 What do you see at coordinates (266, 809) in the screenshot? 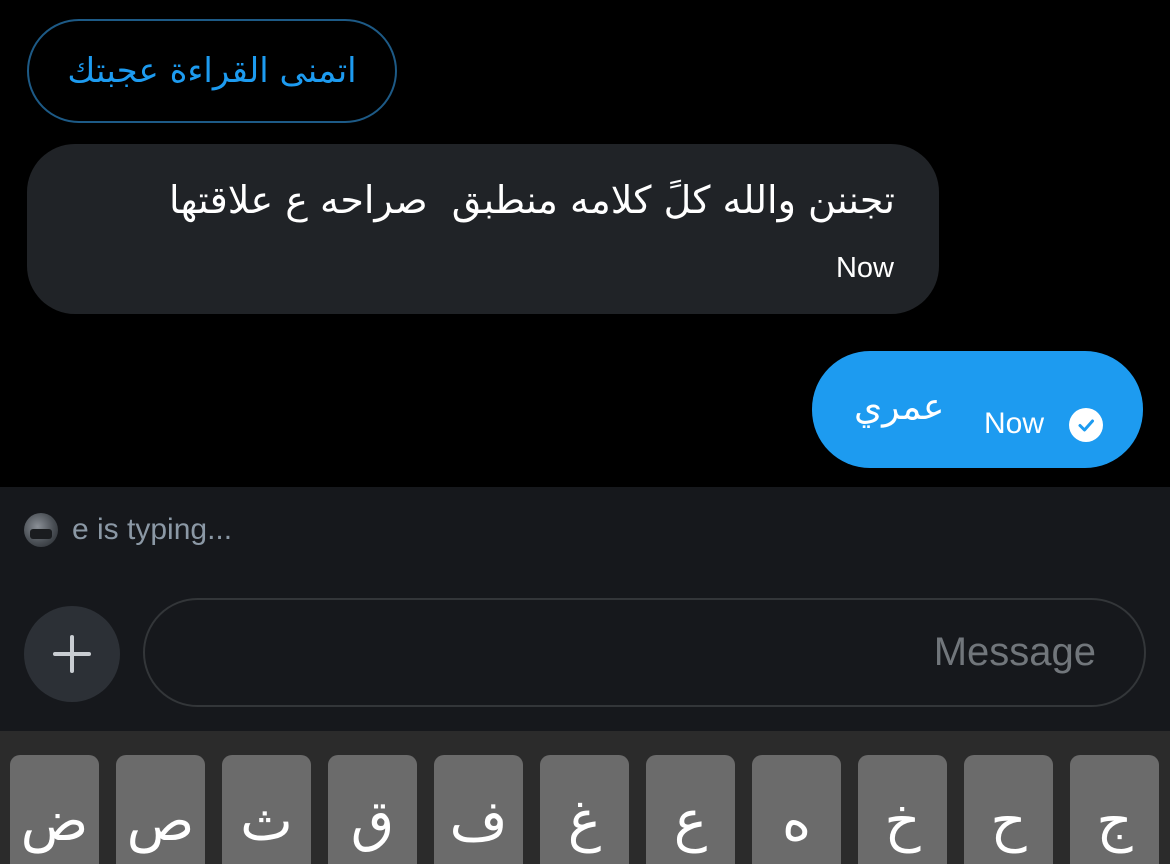
I see `keyboard-key: ث` at bounding box center [266, 809].